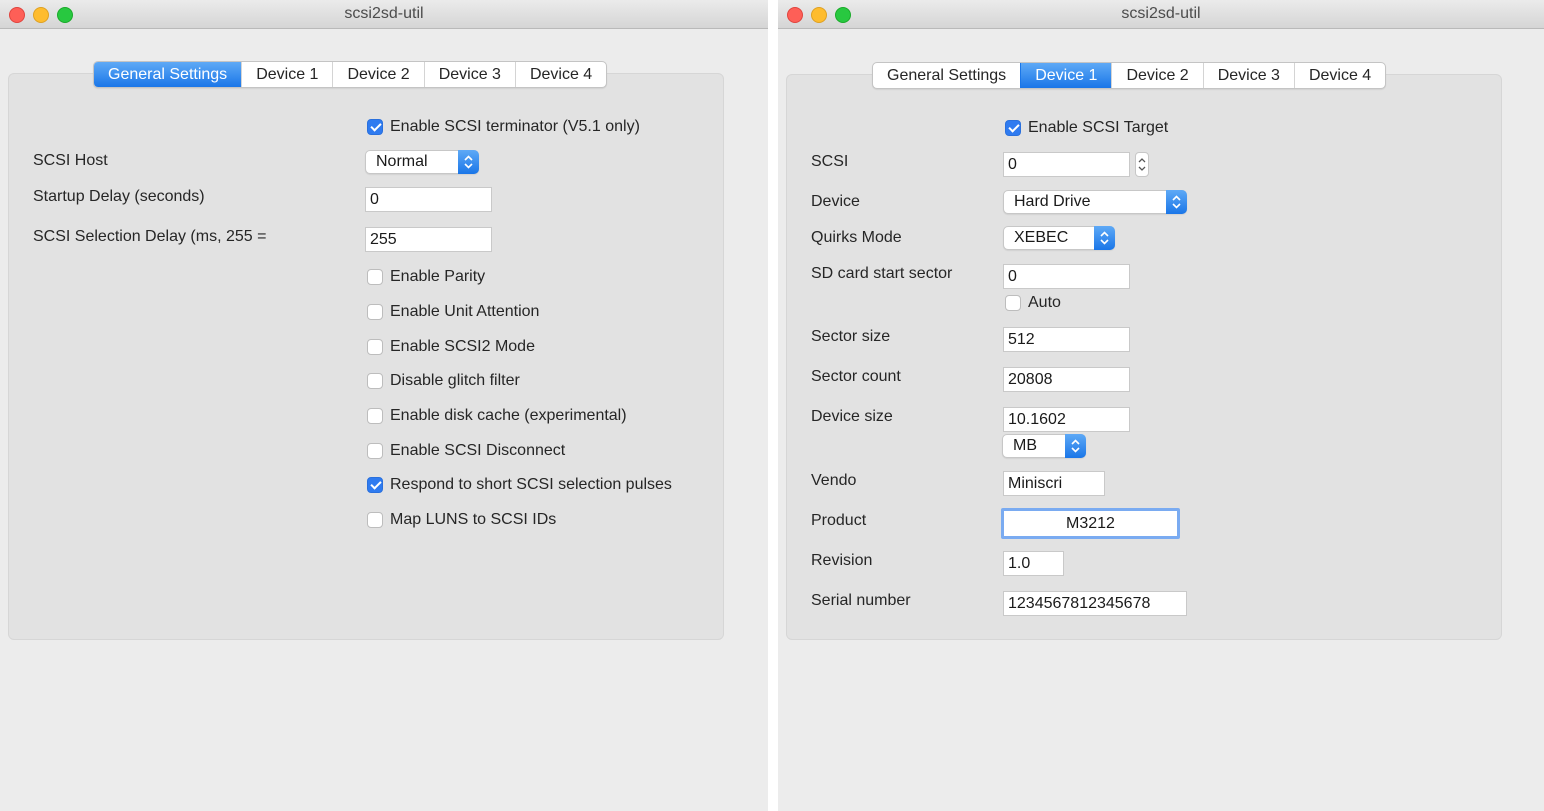 Image resolution: width=1544 pixels, height=811 pixels. Describe the element at coordinates (503, 127) in the screenshot. I see `terminator-checkbox: Enable SCSI terminator (V5.1 only)` at that location.